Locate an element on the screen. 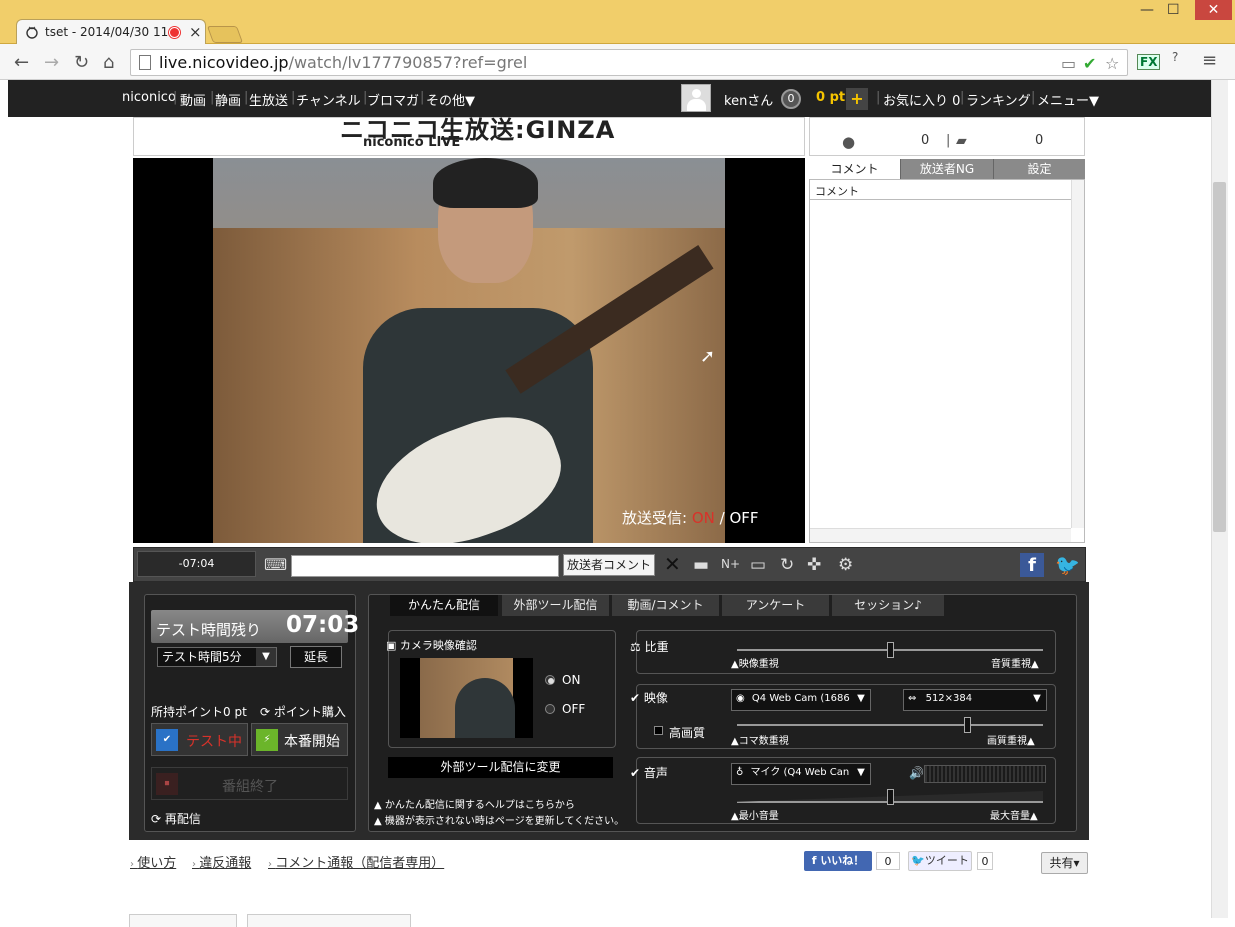 Image resolution: width=1235 pixels, height=927 pixels. user-name: kenさん is located at coordinates (748, 99).